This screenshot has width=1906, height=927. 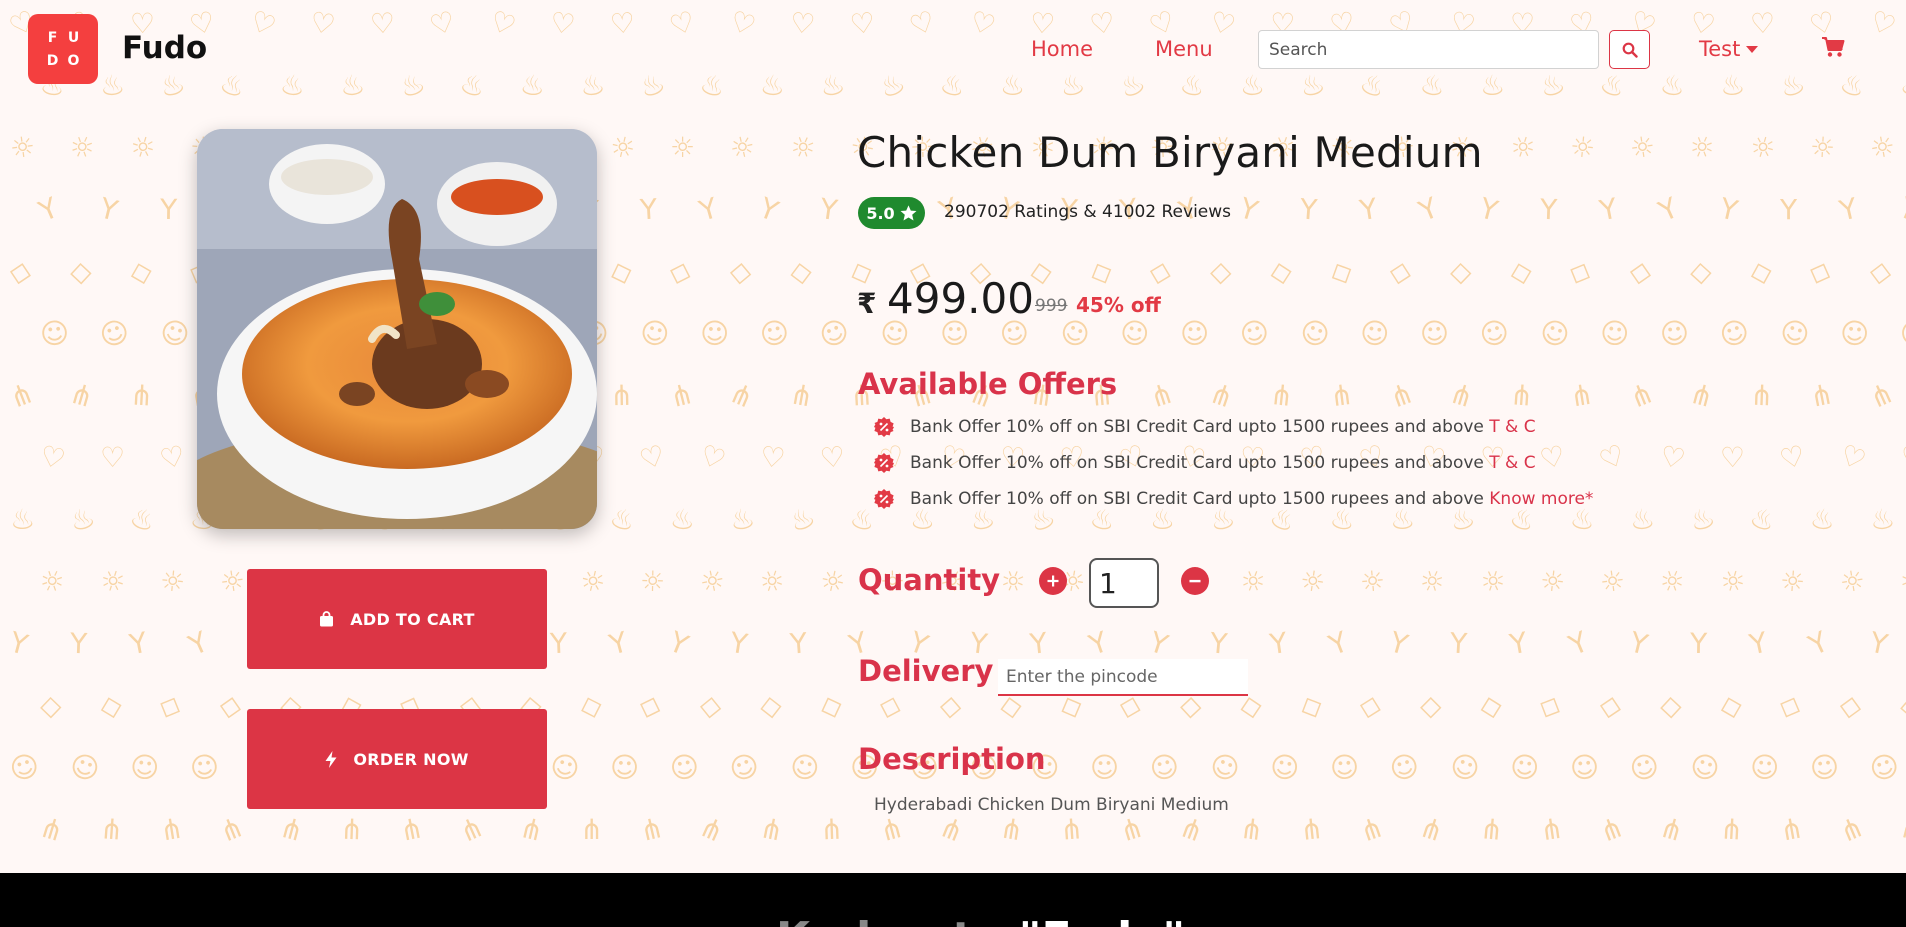 I want to click on order-now-label: ORDER NOW, so click(x=411, y=759).